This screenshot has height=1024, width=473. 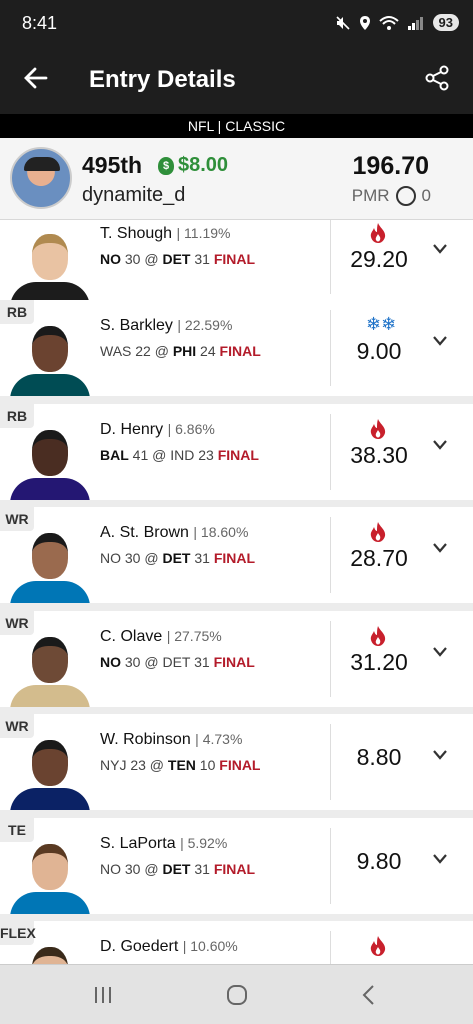 I want to click on game-segment: IND, so click(x=182, y=455).